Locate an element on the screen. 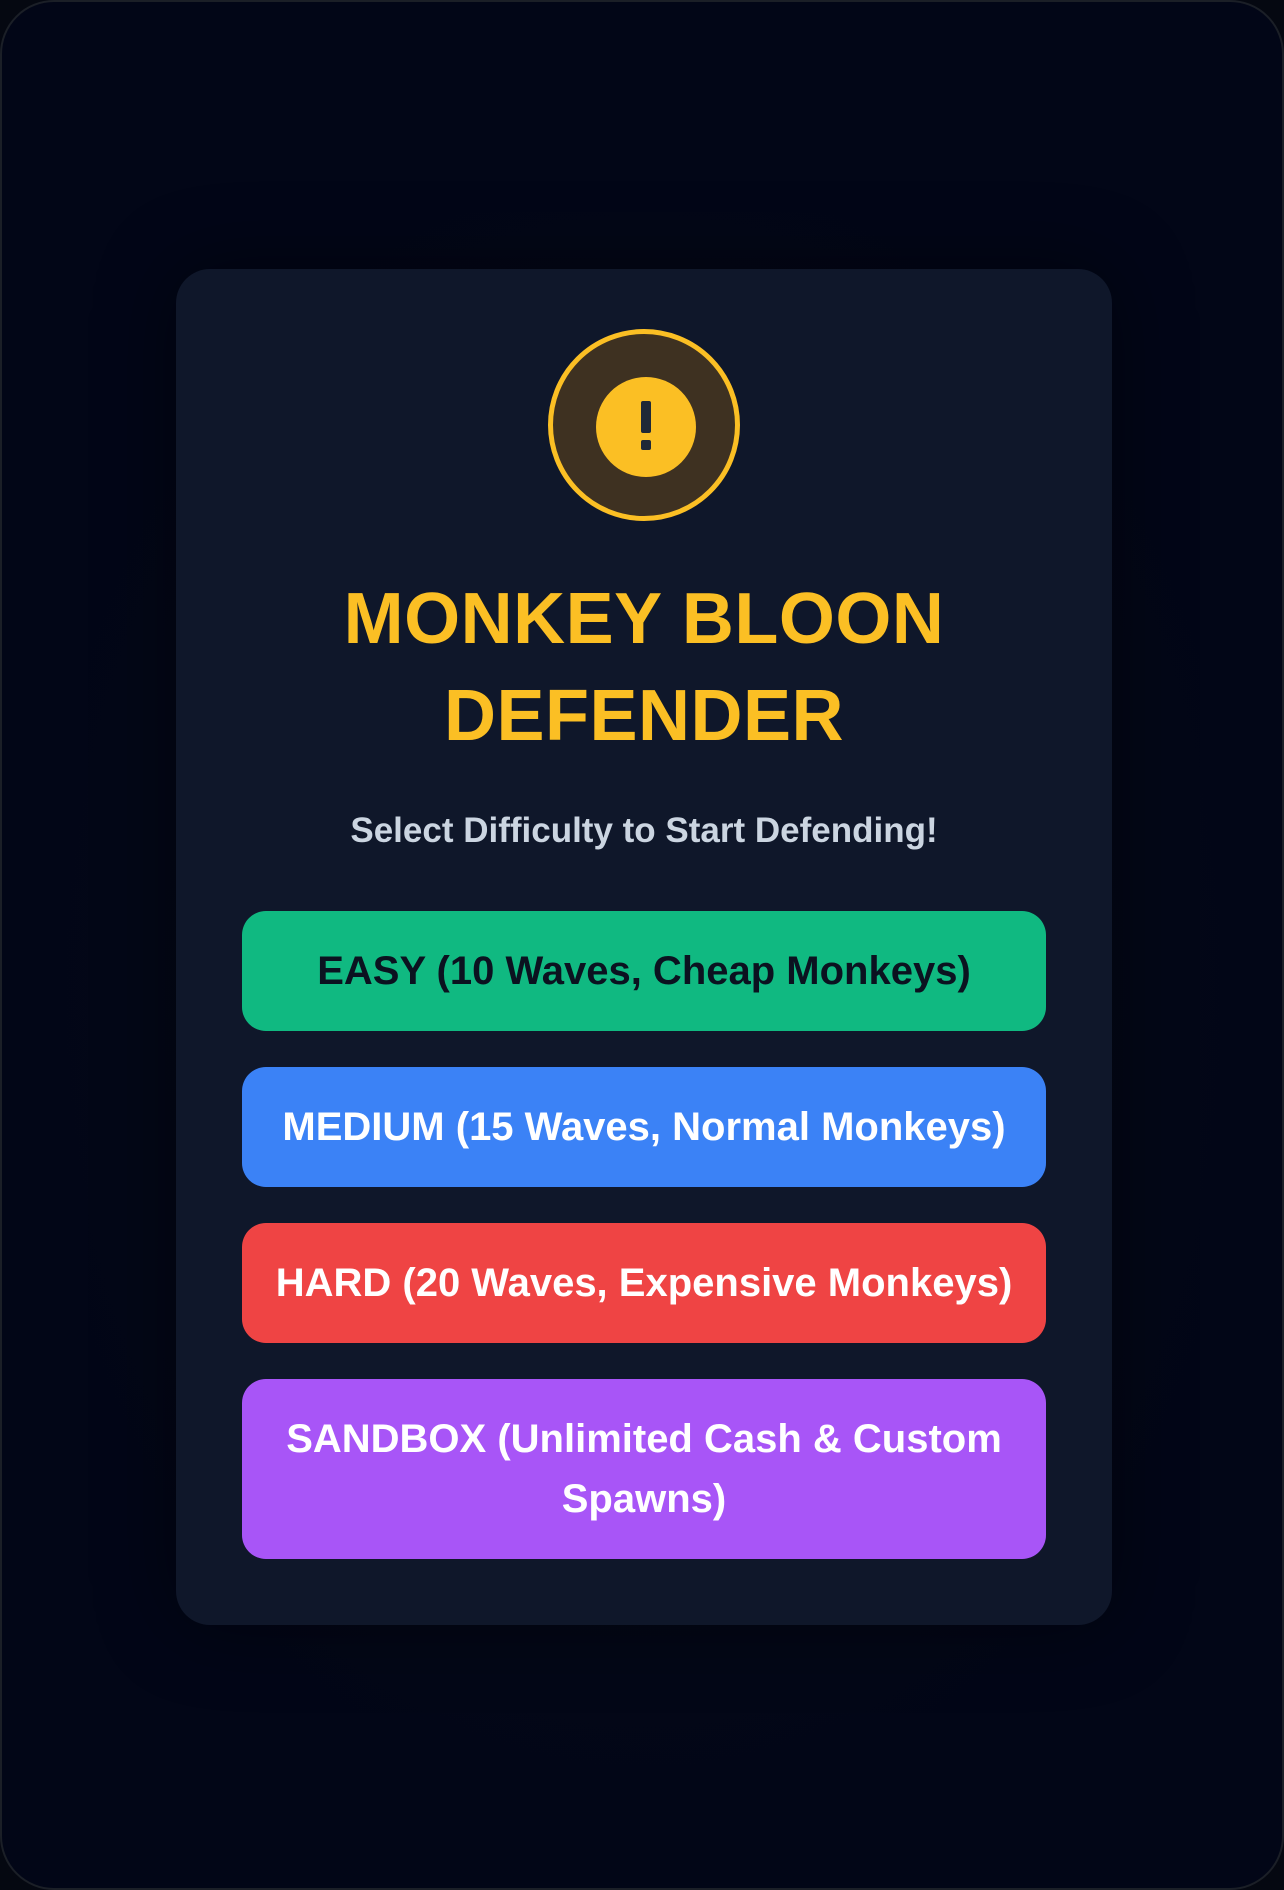 Image resolution: width=1284 pixels, height=1890 pixels. hard-difficulty-label: HARD (20 Waves, Expensive Monkeys) is located at coordinates (644, 1283).